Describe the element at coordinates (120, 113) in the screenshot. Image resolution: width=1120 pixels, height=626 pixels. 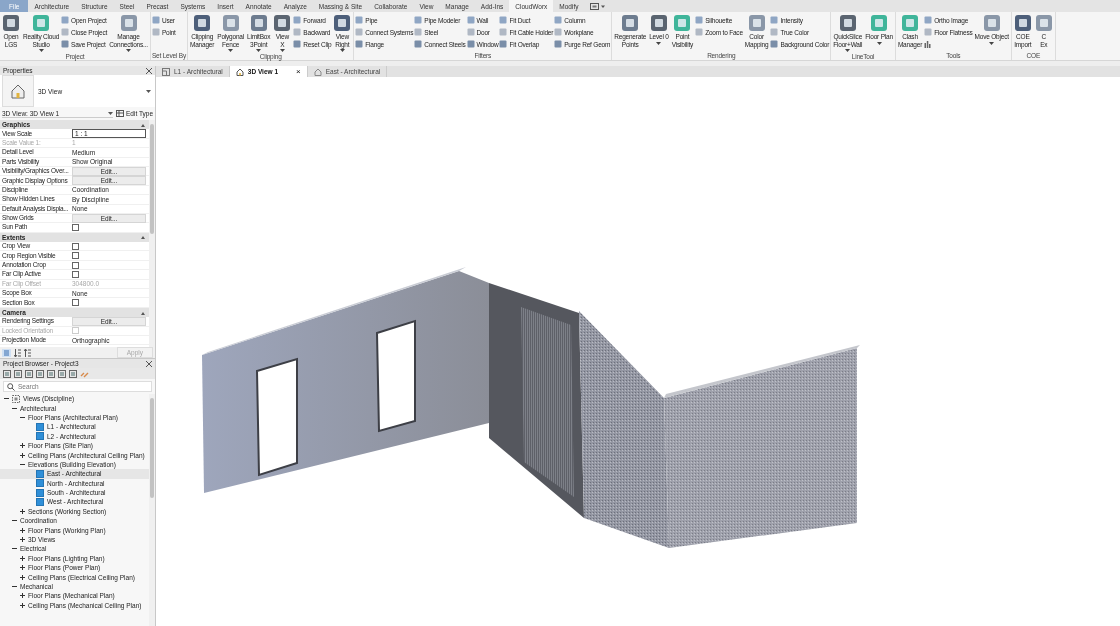
I see `grid-icon` at that location.